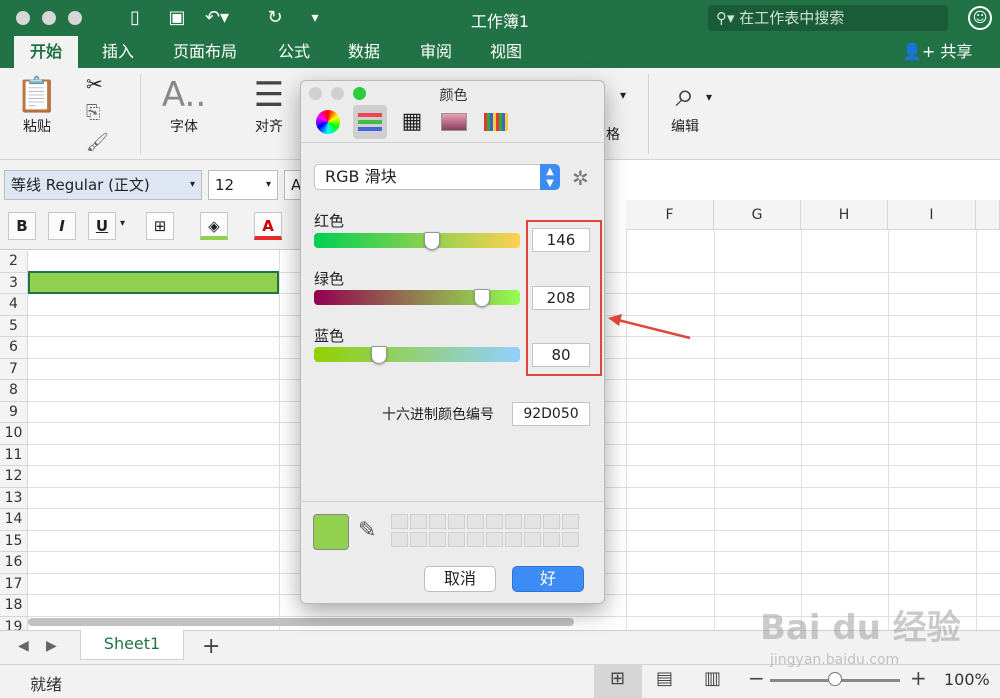 This screenshot has width=1000, height=698. I want to click on format-painter-icon: 🖌, so click(97, 142).